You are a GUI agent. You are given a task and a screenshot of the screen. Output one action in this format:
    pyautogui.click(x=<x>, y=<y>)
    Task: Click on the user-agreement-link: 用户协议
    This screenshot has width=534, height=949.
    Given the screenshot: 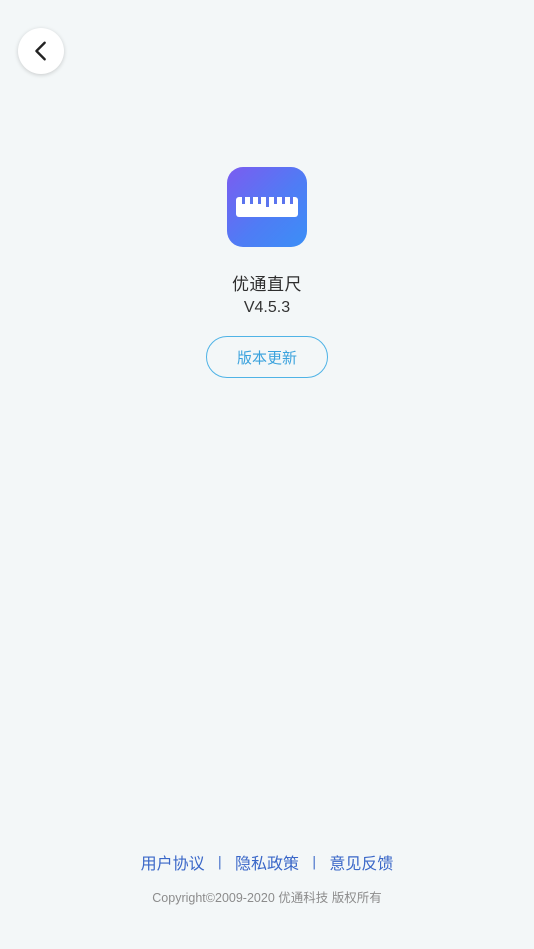 What is the action you would take?
    pyautogui.click(x=173, y=862)
    